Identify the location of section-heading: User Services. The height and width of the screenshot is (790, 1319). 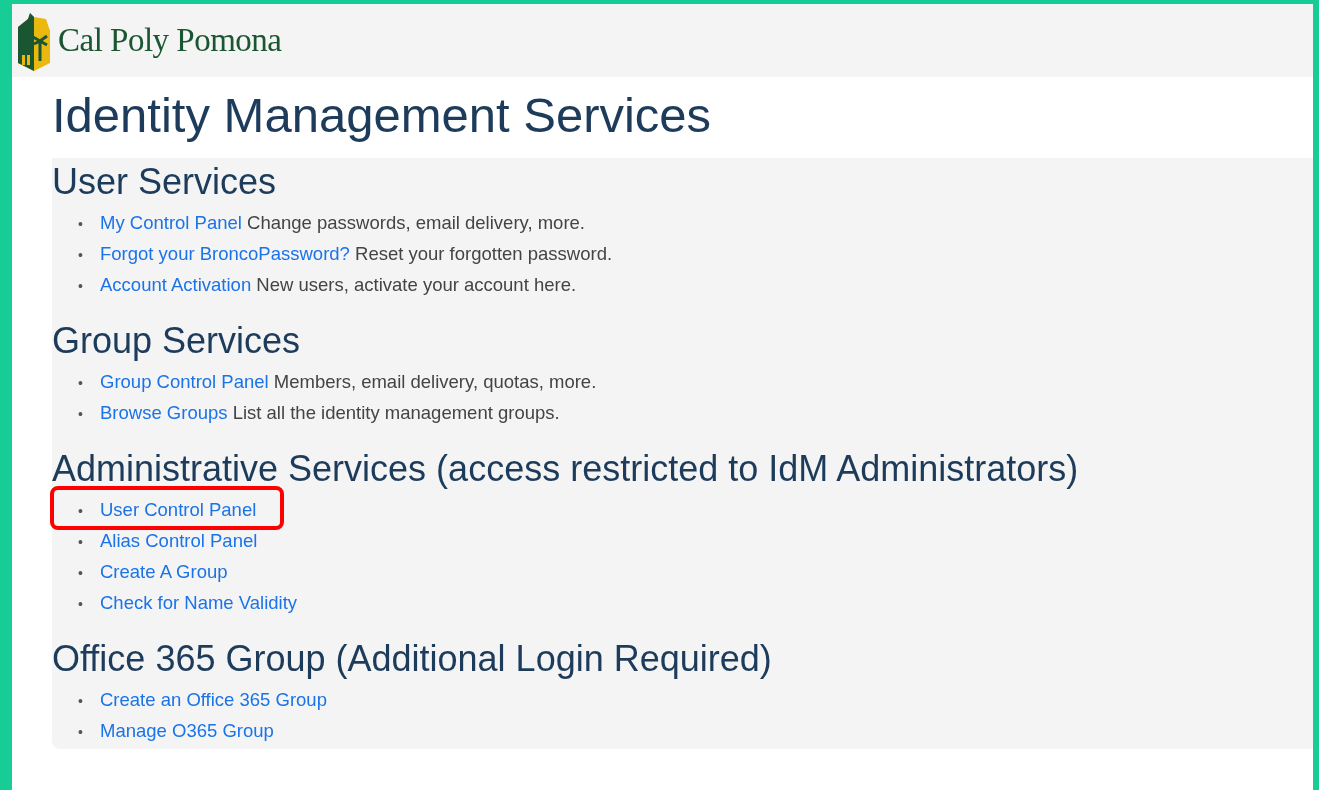
(165, 182).